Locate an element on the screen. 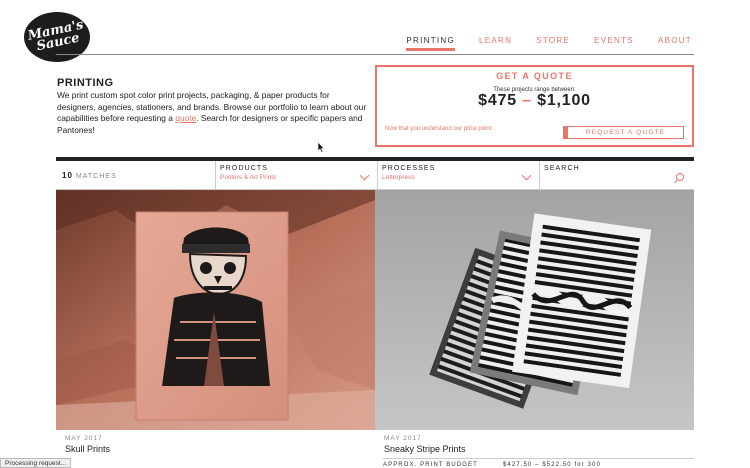  card-title: Sneaky Stripe Prints is located at coordinates (539, 449).